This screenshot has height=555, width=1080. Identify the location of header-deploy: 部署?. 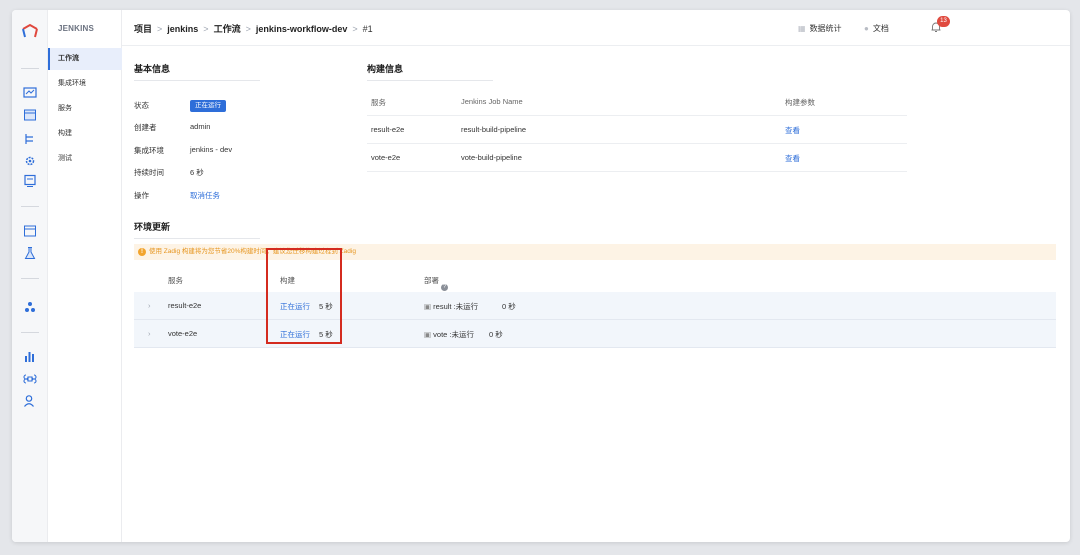
(436, 283).